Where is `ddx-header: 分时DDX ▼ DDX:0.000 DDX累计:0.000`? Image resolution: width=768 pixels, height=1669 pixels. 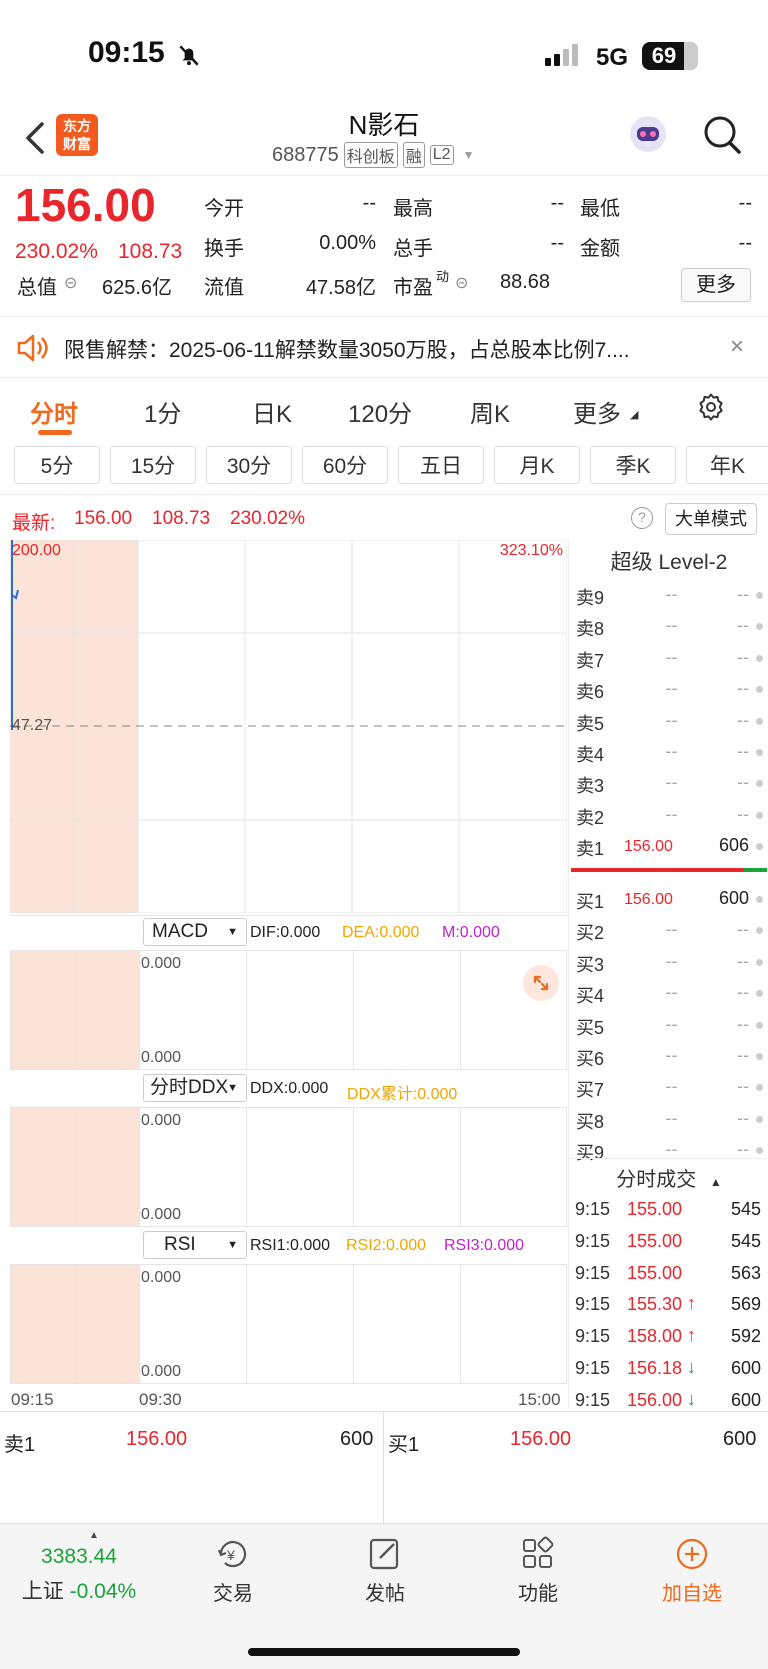
ddx-header: 分时DDX ▼ DDX:0.000 DDX累计:0.000 is located at coordinates (288, 1089).